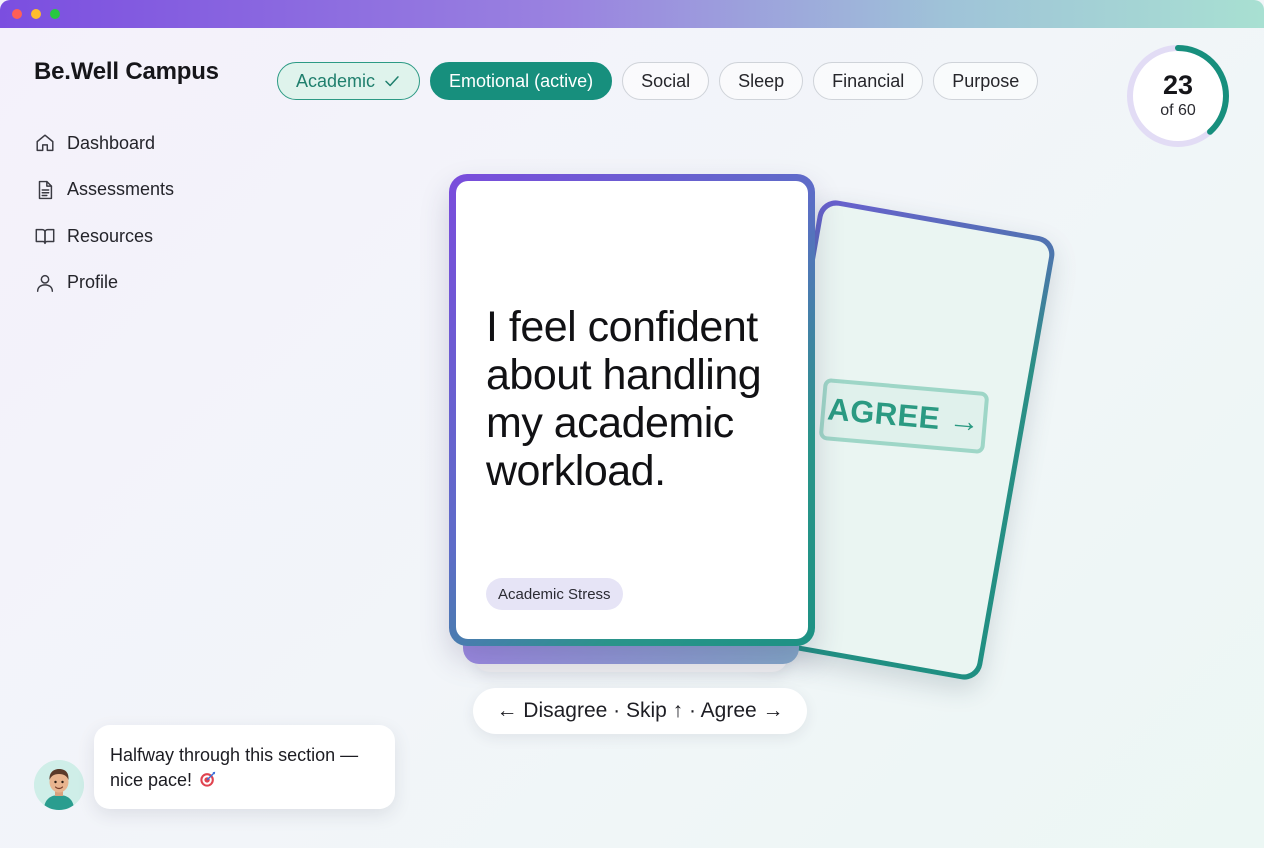  What do you see at coordinates (55, 14) in the screenshot?
I see `maximize-window-button` at bounding box center [55, 14].